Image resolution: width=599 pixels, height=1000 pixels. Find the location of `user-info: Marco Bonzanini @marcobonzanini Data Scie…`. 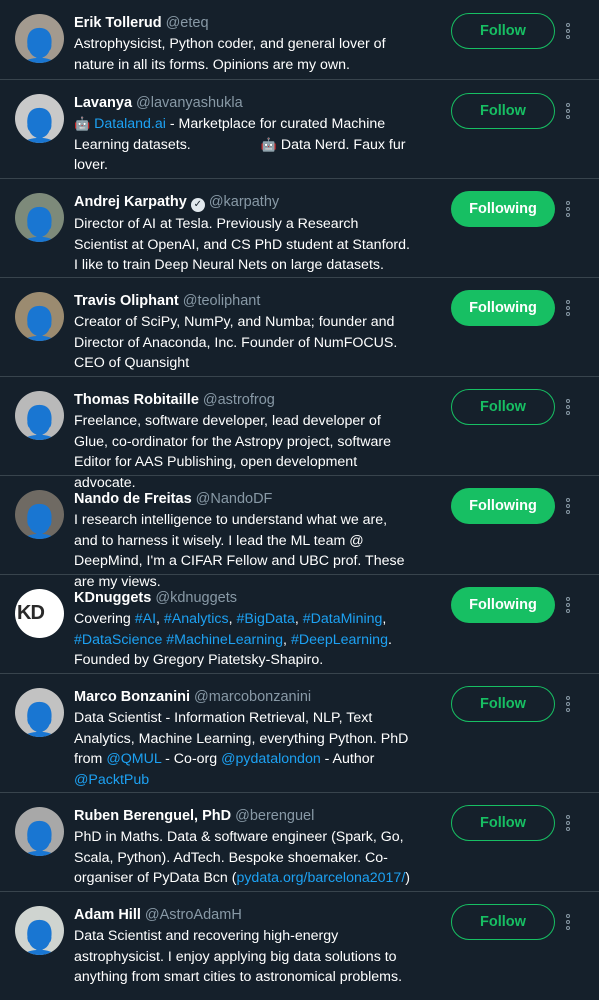

user-info: Marco Bonzanini @marcobonzanini Data Scie… is located at coordinates (244, 739).